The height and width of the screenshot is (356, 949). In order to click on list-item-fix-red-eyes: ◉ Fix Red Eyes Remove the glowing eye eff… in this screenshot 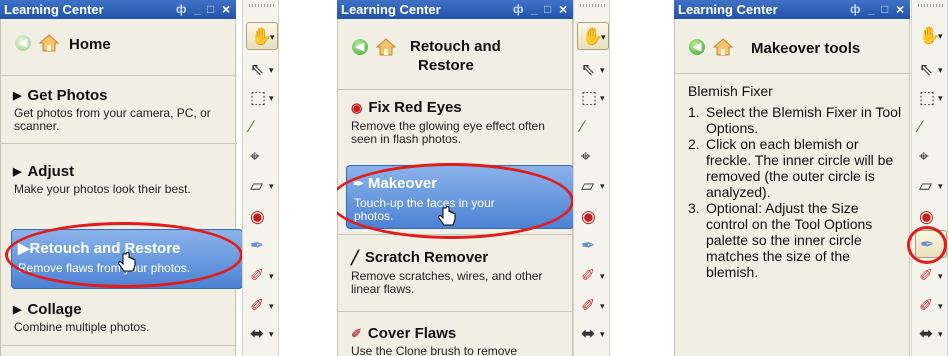, I will do `click(456, 124)`.